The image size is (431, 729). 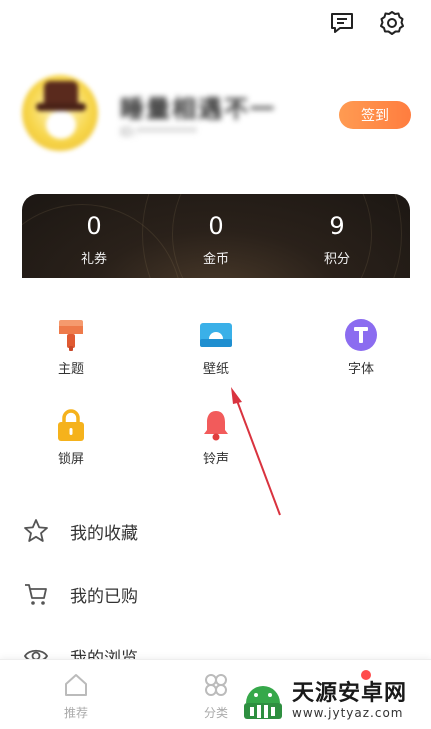 I want to click on bell-icon, so click(x=216, y=425).